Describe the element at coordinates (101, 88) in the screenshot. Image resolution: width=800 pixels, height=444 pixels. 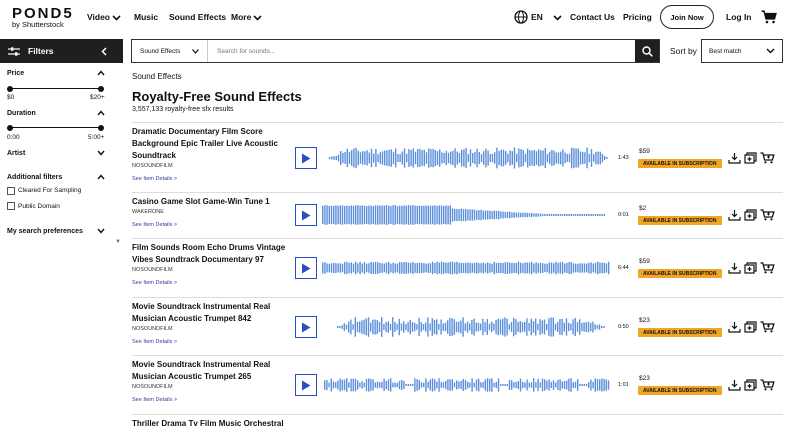
I see `price-max-handle` at that location.